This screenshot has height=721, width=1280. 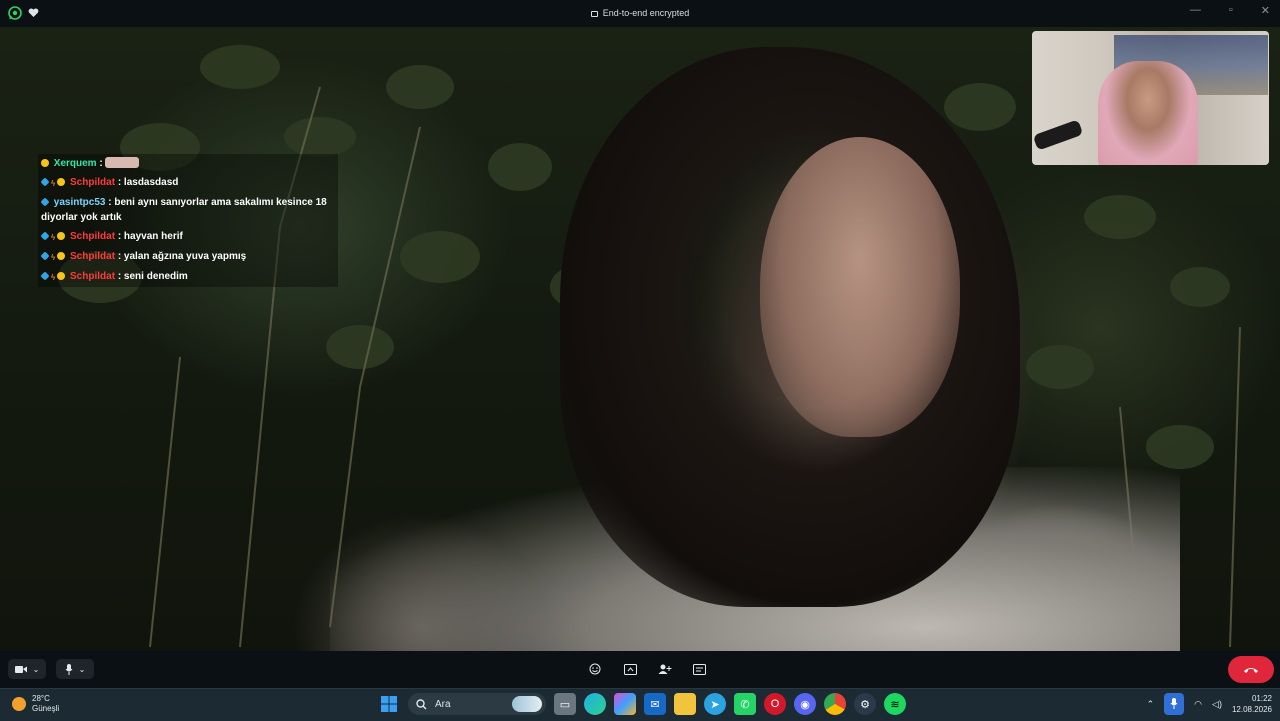 I want to click on captions-icon, so click(x=699, y=669).